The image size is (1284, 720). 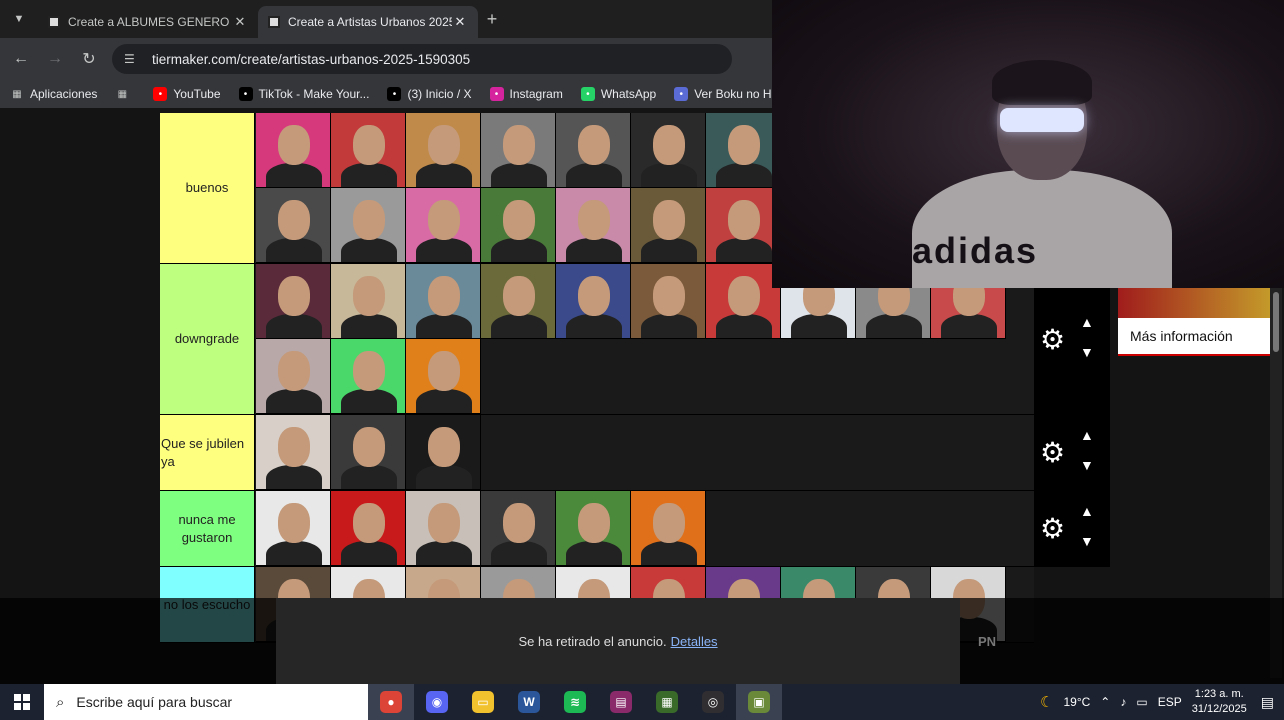 I want to click on clock: 1:23 a. m. 31/12/2025, so click(x=1219, y=702).